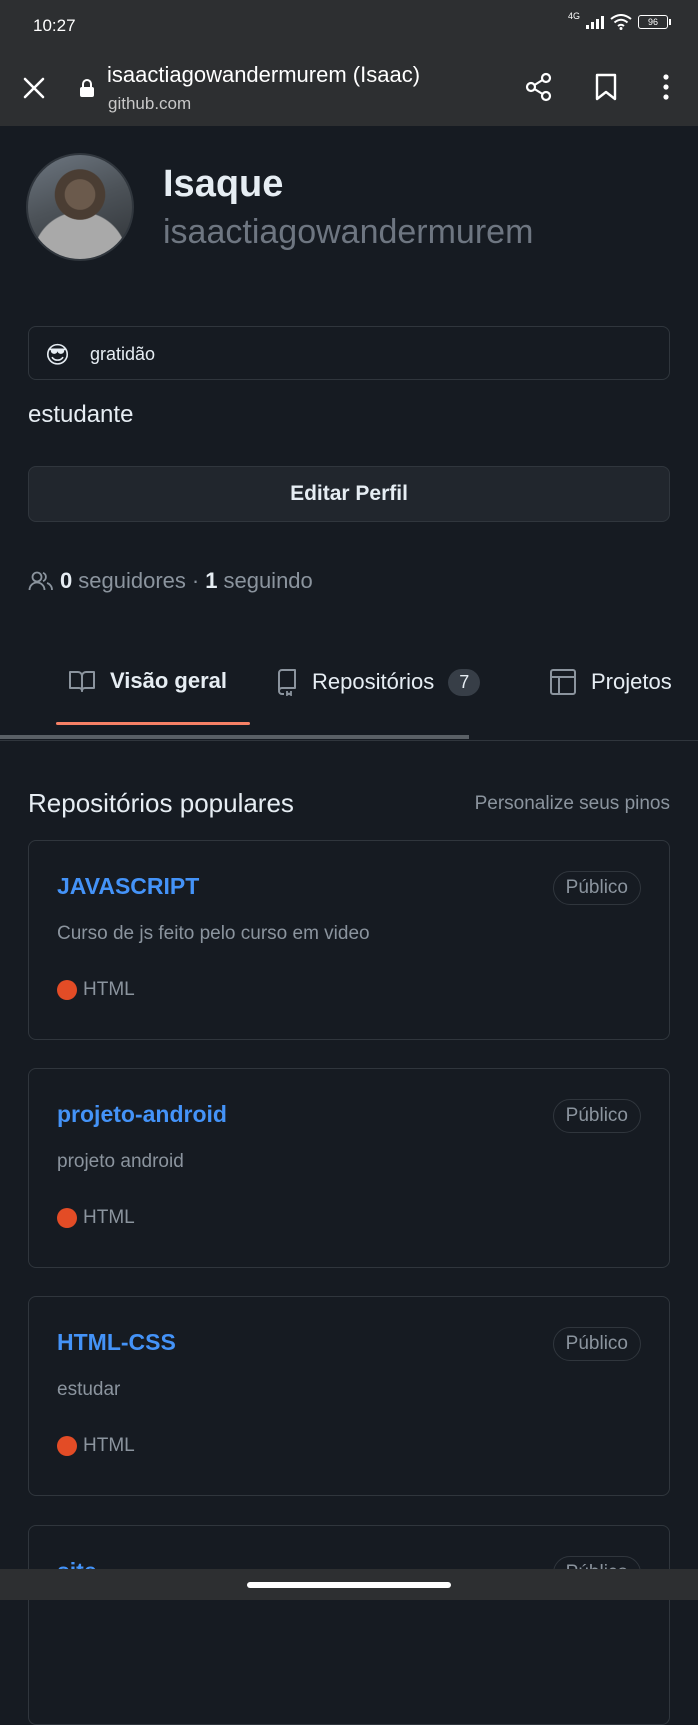 The image size is (698, 1725). Describe the element at coordinates (211, 581) in the screenshot. I see `following-count: 1` at that location.